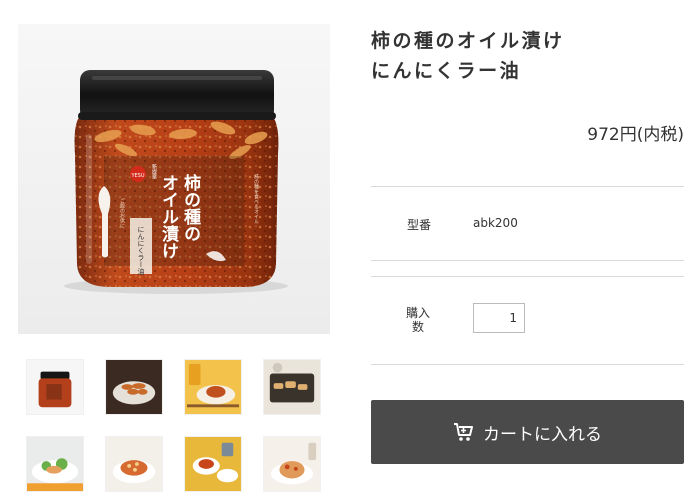 This screenshot has width=700, height=498. Describe the element at coordinates (292, 464) in the screenshot. I see `thumb-dish-pasta` at that location.